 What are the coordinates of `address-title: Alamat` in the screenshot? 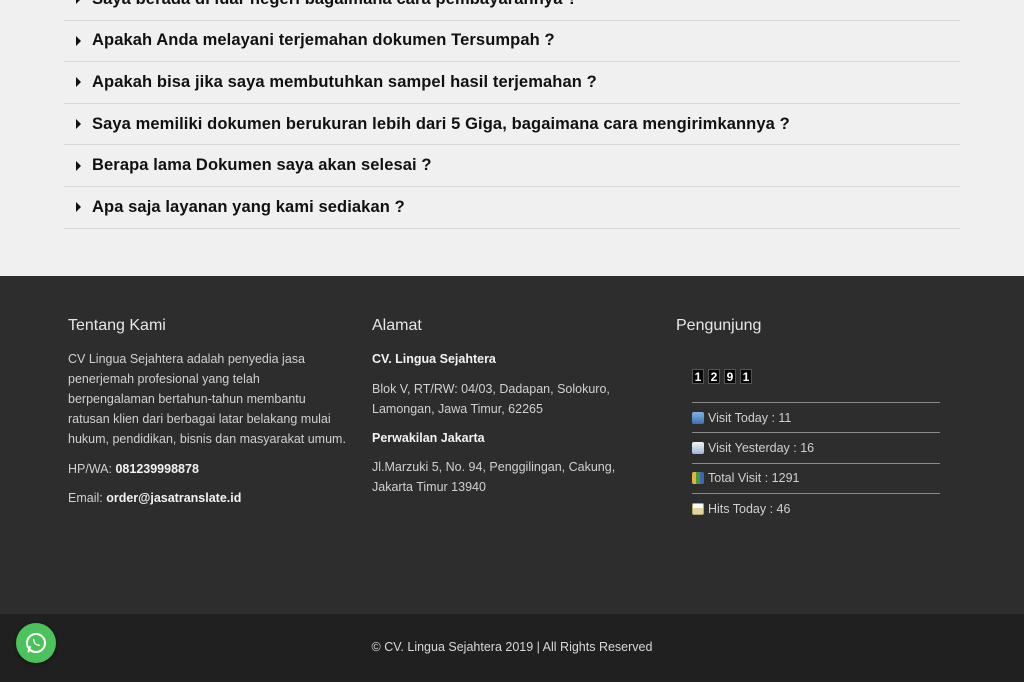 It's located at (397, 325).